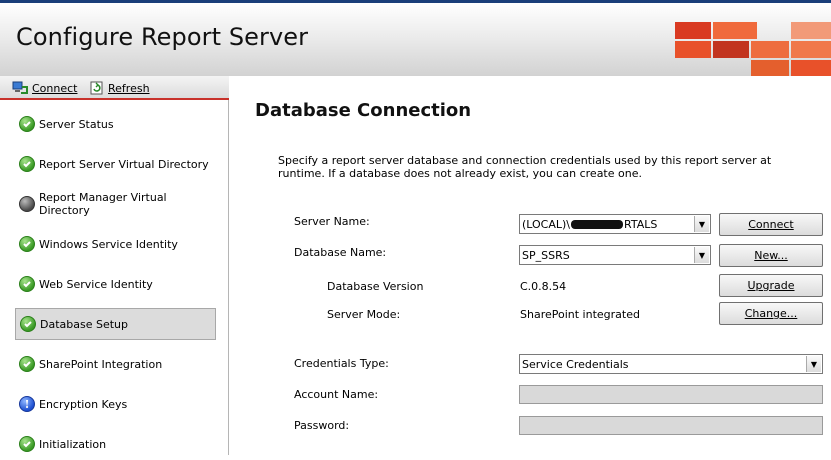 The width and height of the screenshot is (831, 460). I want to click on sidebar-item-report-manager-virtual-directory: Report Manager Virtual Directory, so click(115, 204).